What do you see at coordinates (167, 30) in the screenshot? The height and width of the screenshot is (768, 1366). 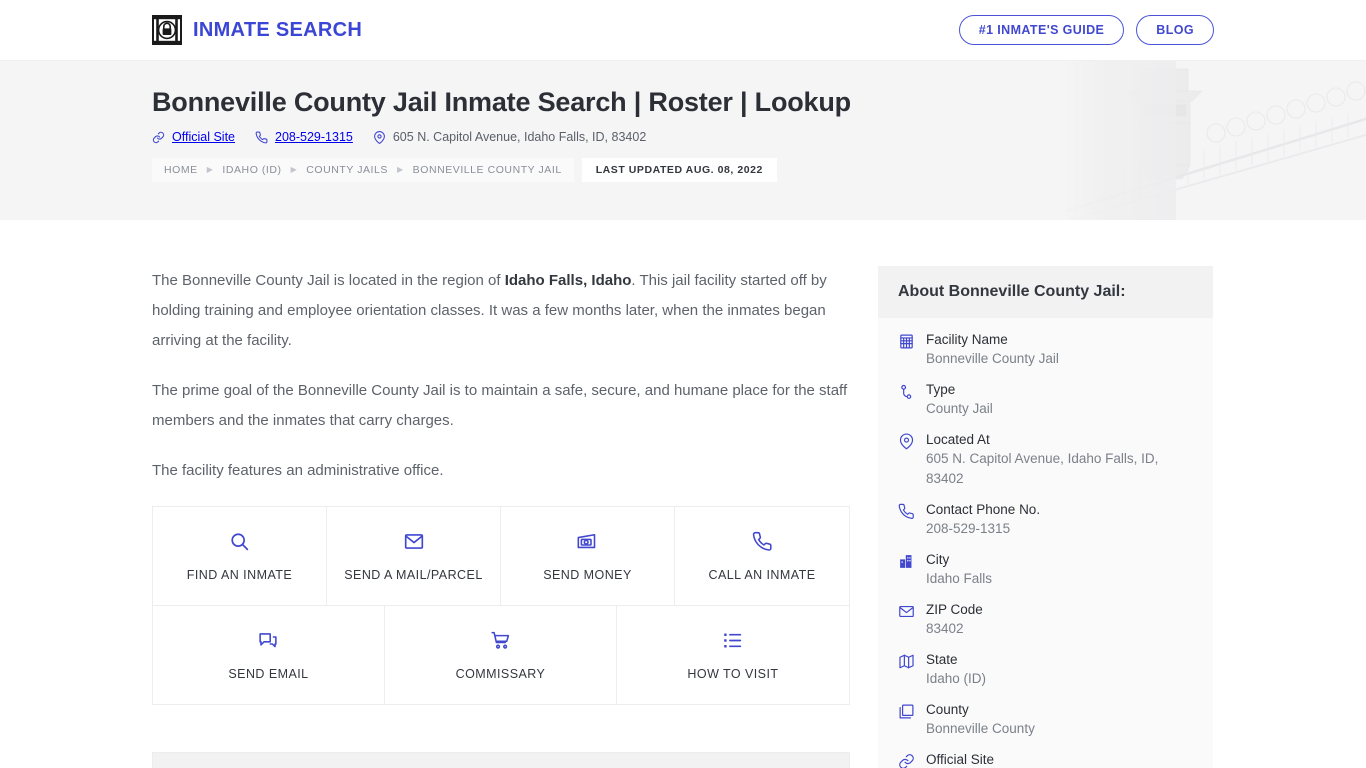 I see `jail-lock-icon` at bounding box center [167, 30].